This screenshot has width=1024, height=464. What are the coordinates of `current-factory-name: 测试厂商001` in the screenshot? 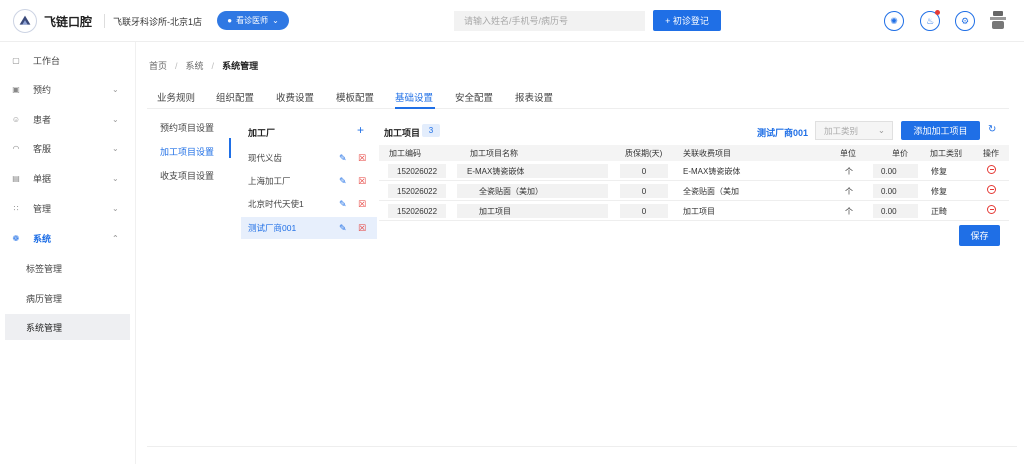 It's located at (783, 133).